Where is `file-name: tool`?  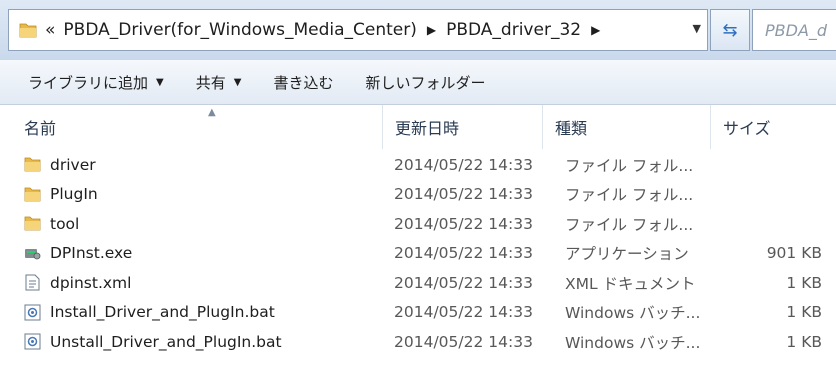 file-name: tool is located at coordinates (65, 223).